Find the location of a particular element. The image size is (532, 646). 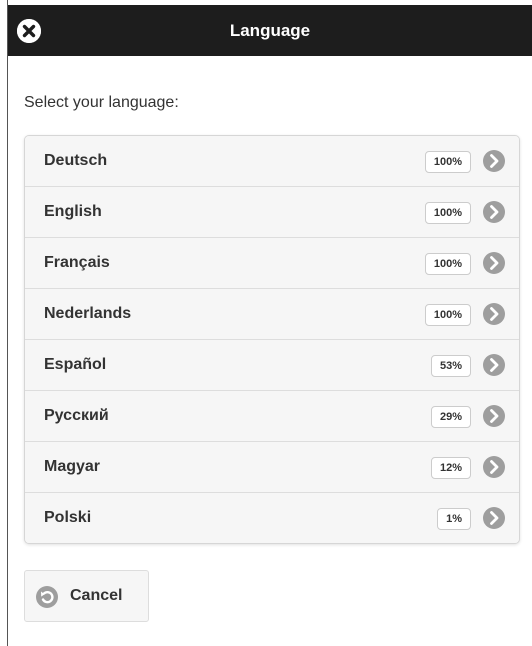

cancel-button-label: Cancel is located at coordinates (96, 595).